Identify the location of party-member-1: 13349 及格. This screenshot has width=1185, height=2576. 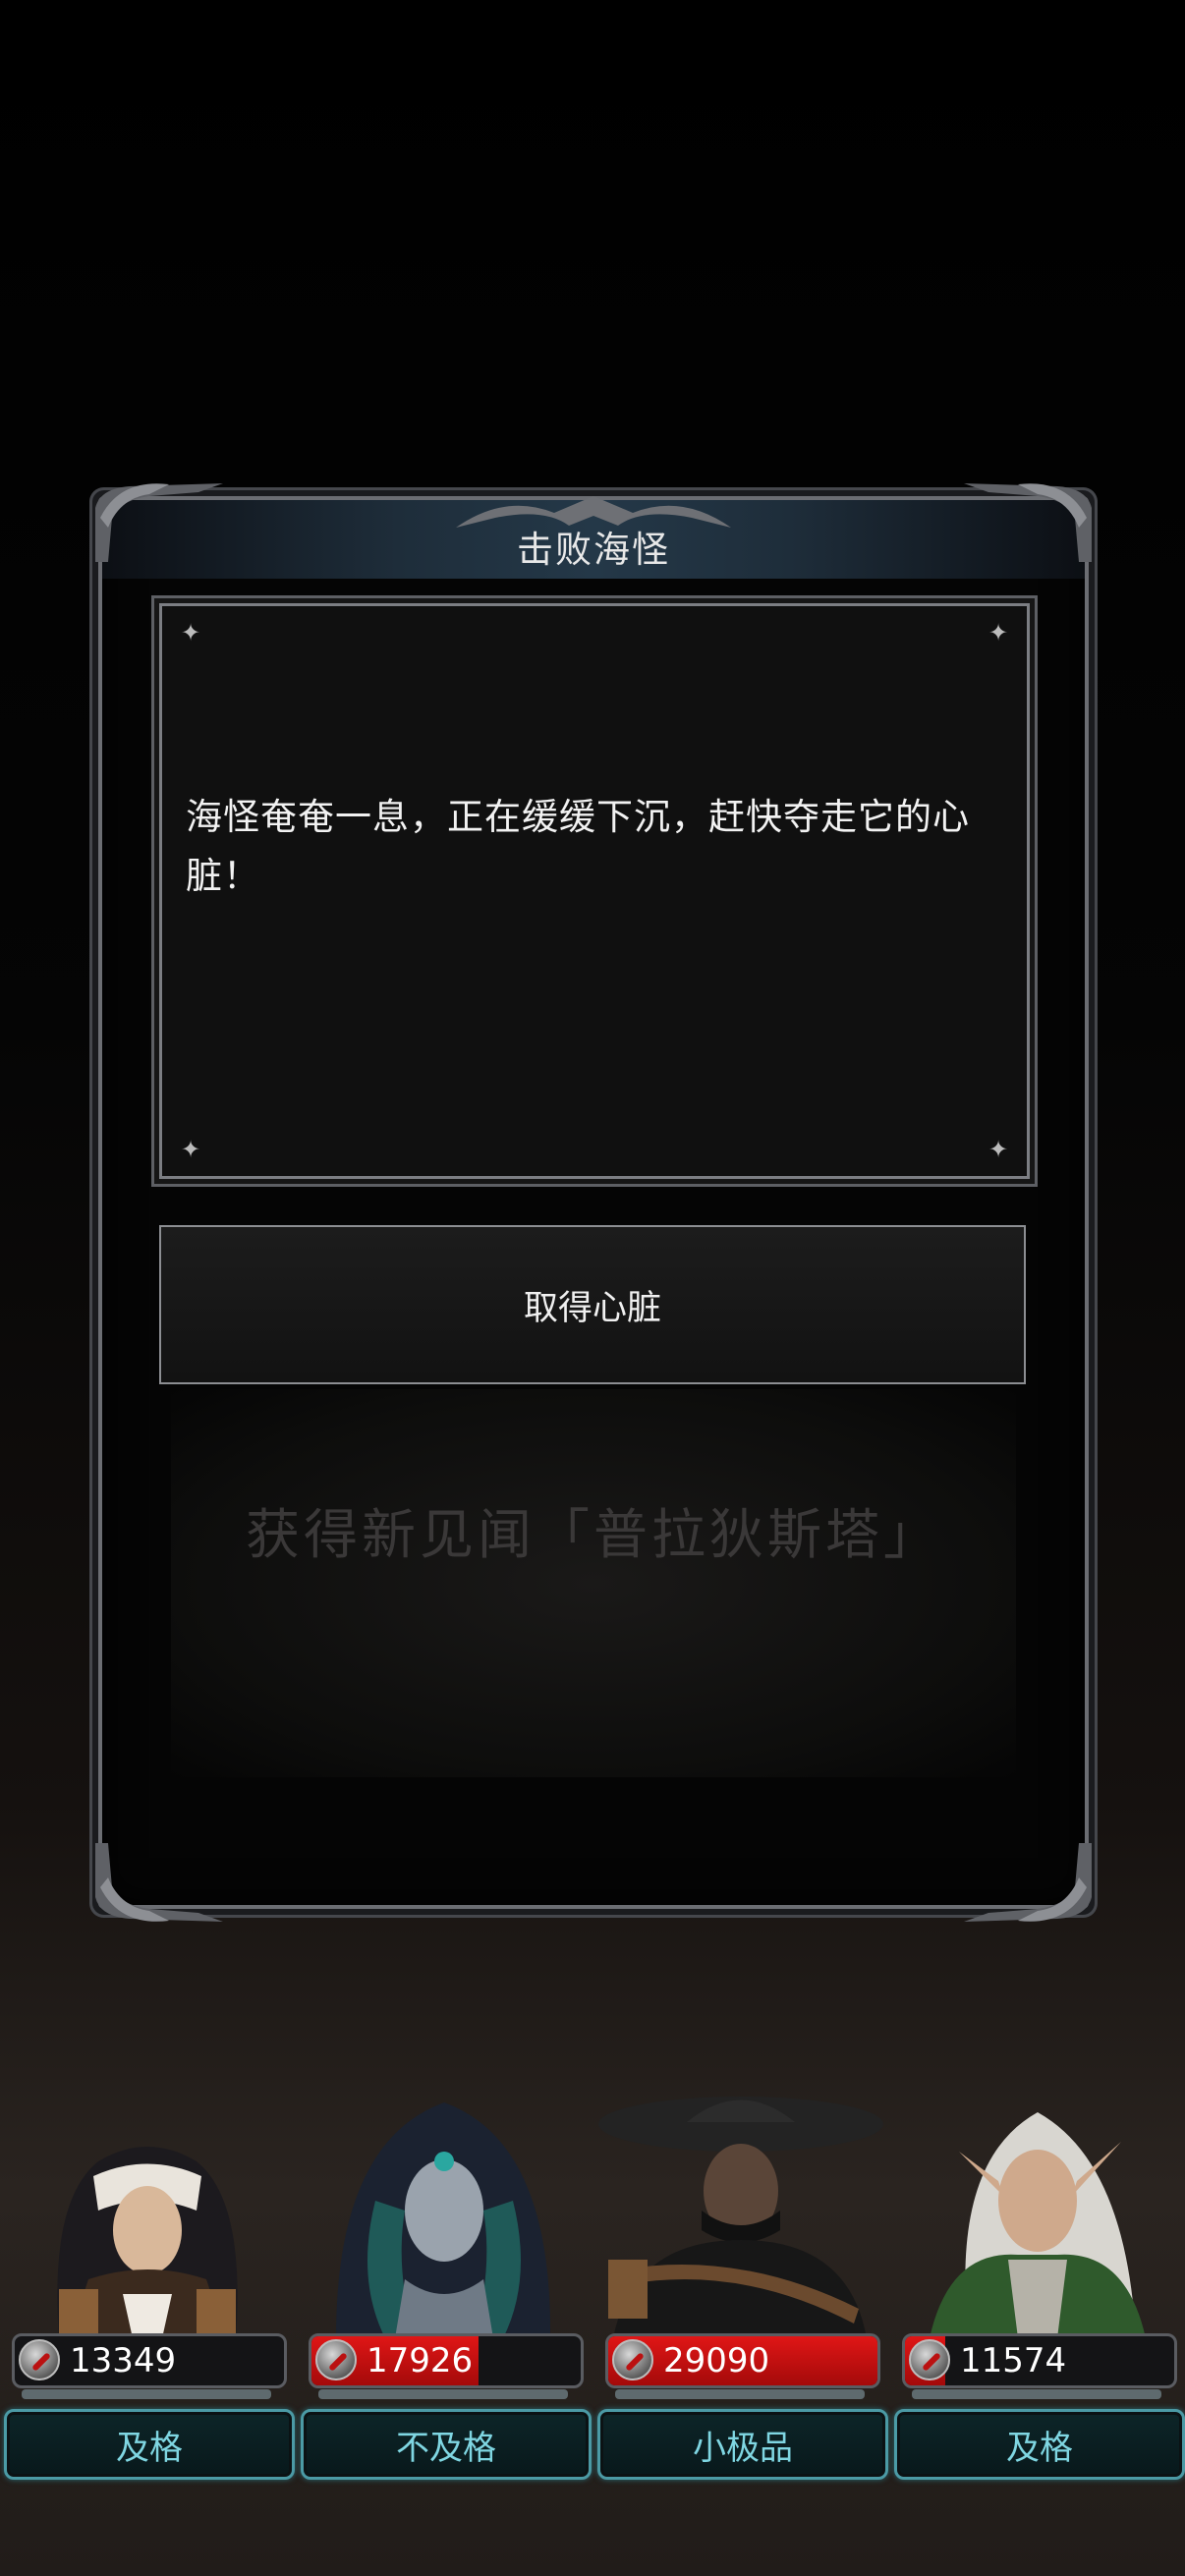
(148, 2284).